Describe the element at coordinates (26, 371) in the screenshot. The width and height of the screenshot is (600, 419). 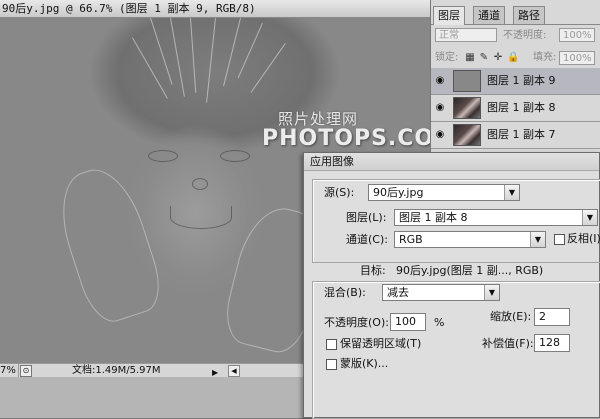
I see `status-menu-icon: ⊙` at that location.